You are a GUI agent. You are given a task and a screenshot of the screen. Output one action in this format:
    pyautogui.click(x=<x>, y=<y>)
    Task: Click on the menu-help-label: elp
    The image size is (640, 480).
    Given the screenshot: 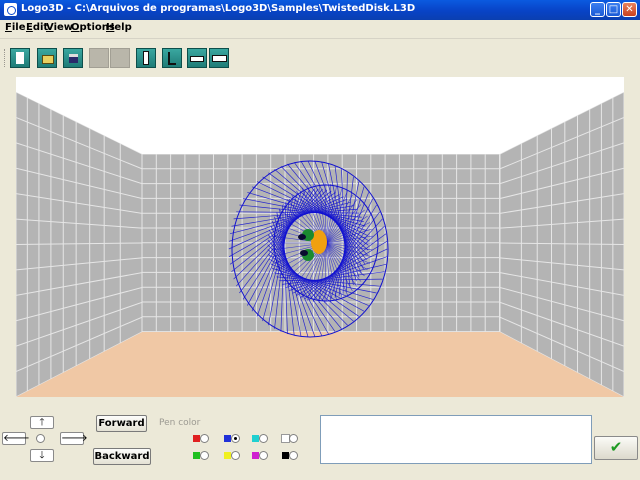 What is the action you would take?
    pyautogui.click(x=123, y=27)
    